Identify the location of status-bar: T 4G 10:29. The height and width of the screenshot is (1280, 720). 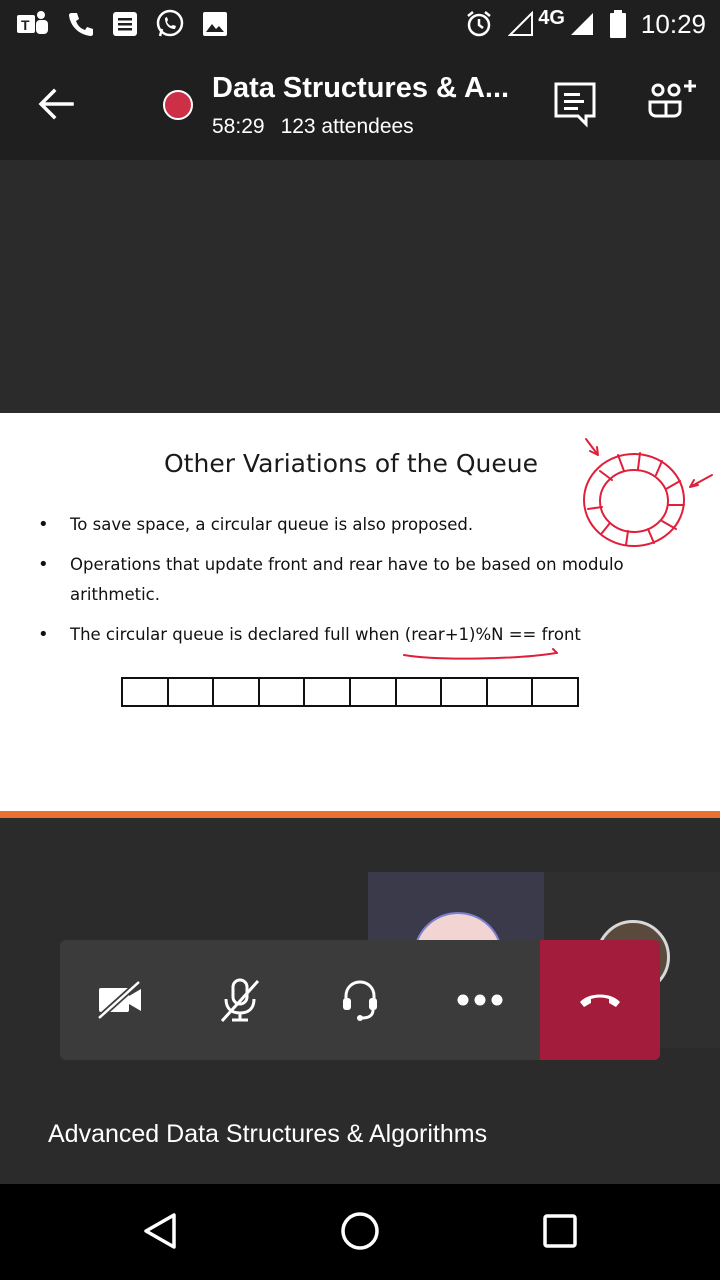
(360, 24).